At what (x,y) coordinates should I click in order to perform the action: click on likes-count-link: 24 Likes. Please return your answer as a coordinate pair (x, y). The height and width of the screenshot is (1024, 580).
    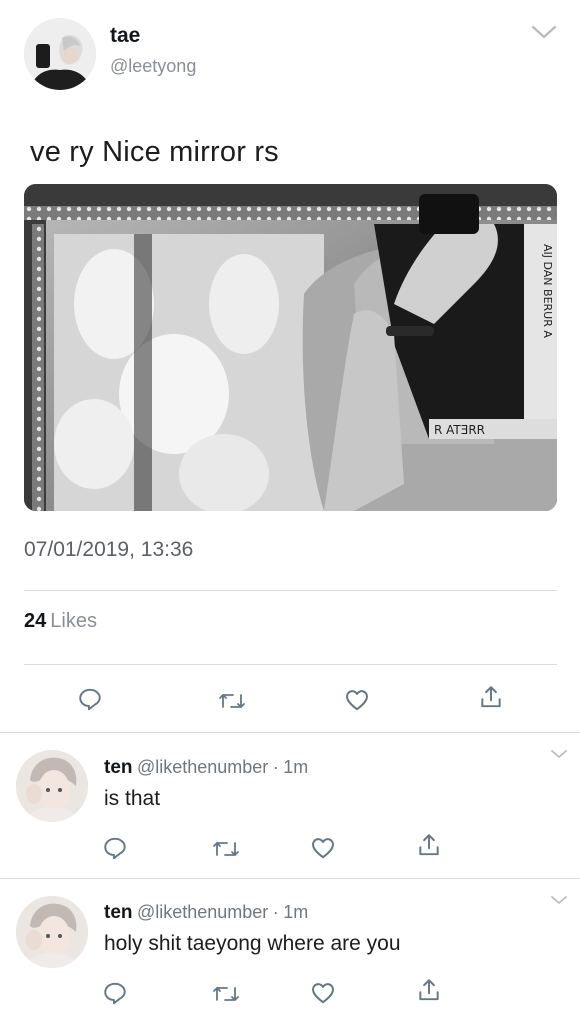
    Looking at the image, I should click on (60, 621).